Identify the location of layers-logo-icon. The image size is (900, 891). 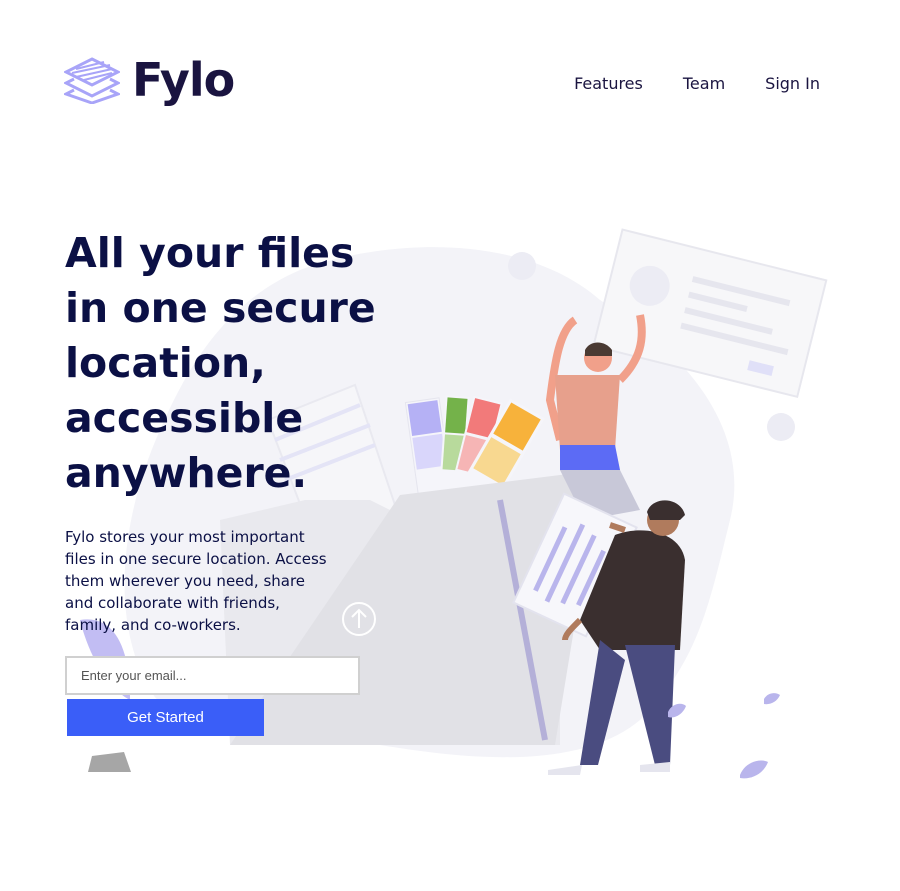
(92, 80).